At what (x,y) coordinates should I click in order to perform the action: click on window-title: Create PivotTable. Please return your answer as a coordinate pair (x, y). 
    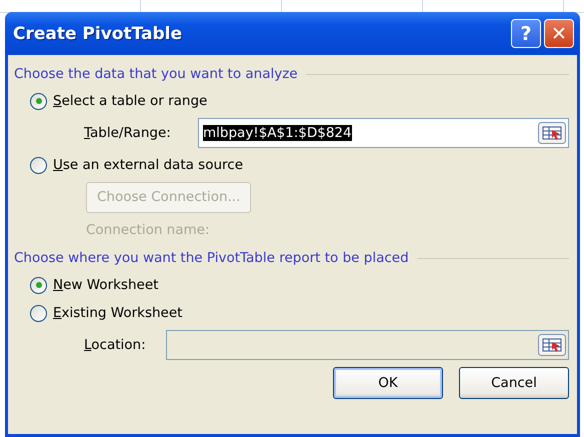
    Looking at the image, I should click on (97, 34).